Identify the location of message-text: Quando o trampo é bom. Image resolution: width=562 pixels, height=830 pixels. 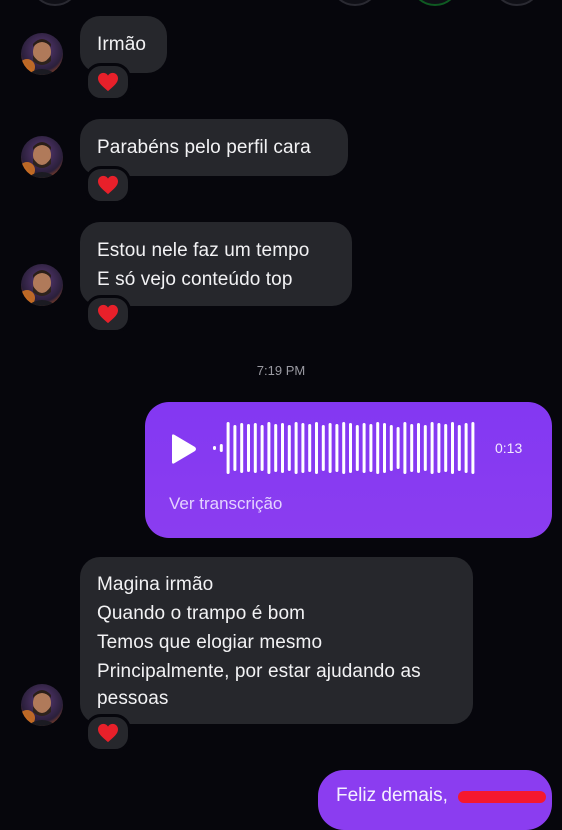
(201, 613).